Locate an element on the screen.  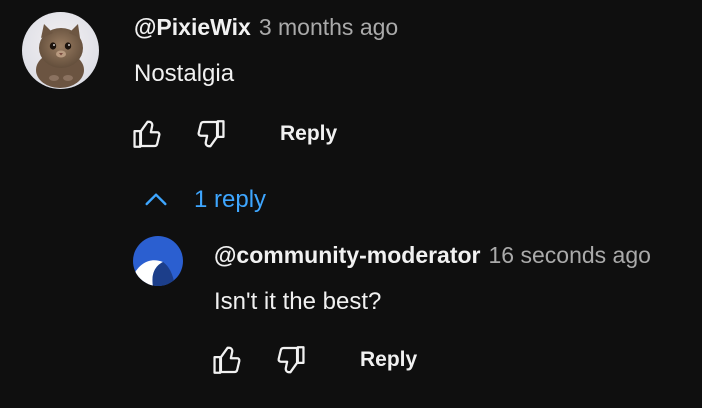
replies-toggle: 1 reply is located at coordinates (203, 200).